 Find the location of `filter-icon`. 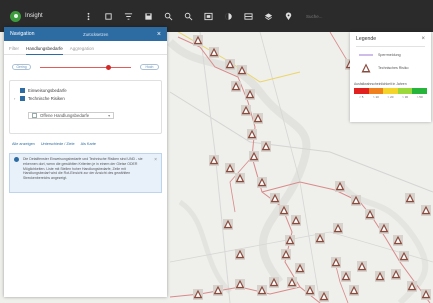

filter-icon is located at coordinates (128, 16).